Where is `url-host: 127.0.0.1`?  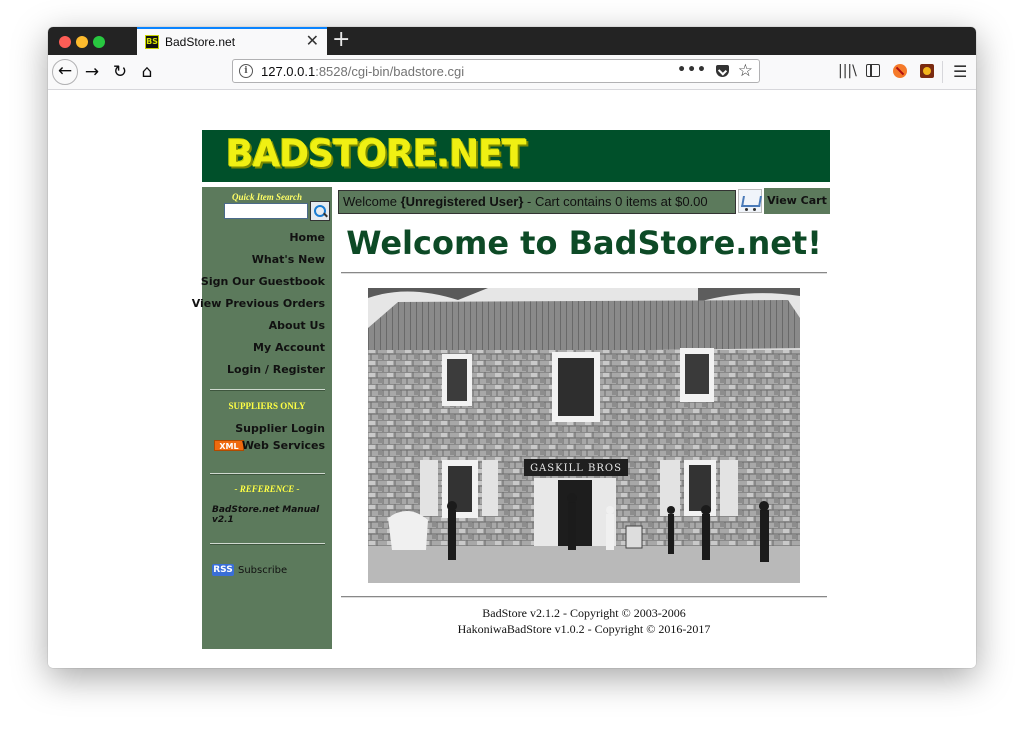
url-host: 127.0.0.1 is located at coordinates (288, 71).